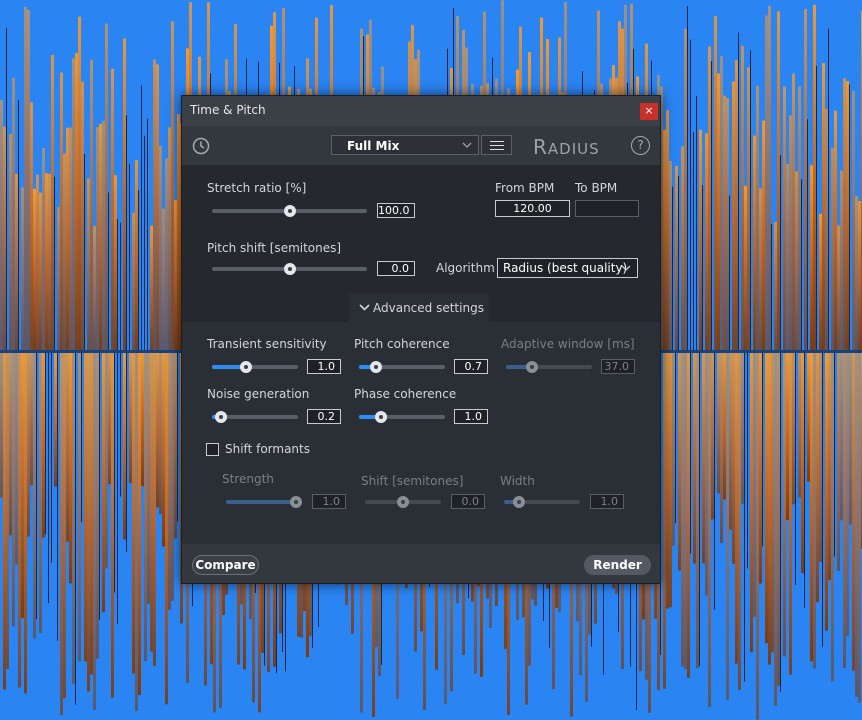 The width and height of the screenshot is (862, 720). Describe the element at coordinates (364, 307) in the screenshot. I see `chevron-down-icon` at that location.